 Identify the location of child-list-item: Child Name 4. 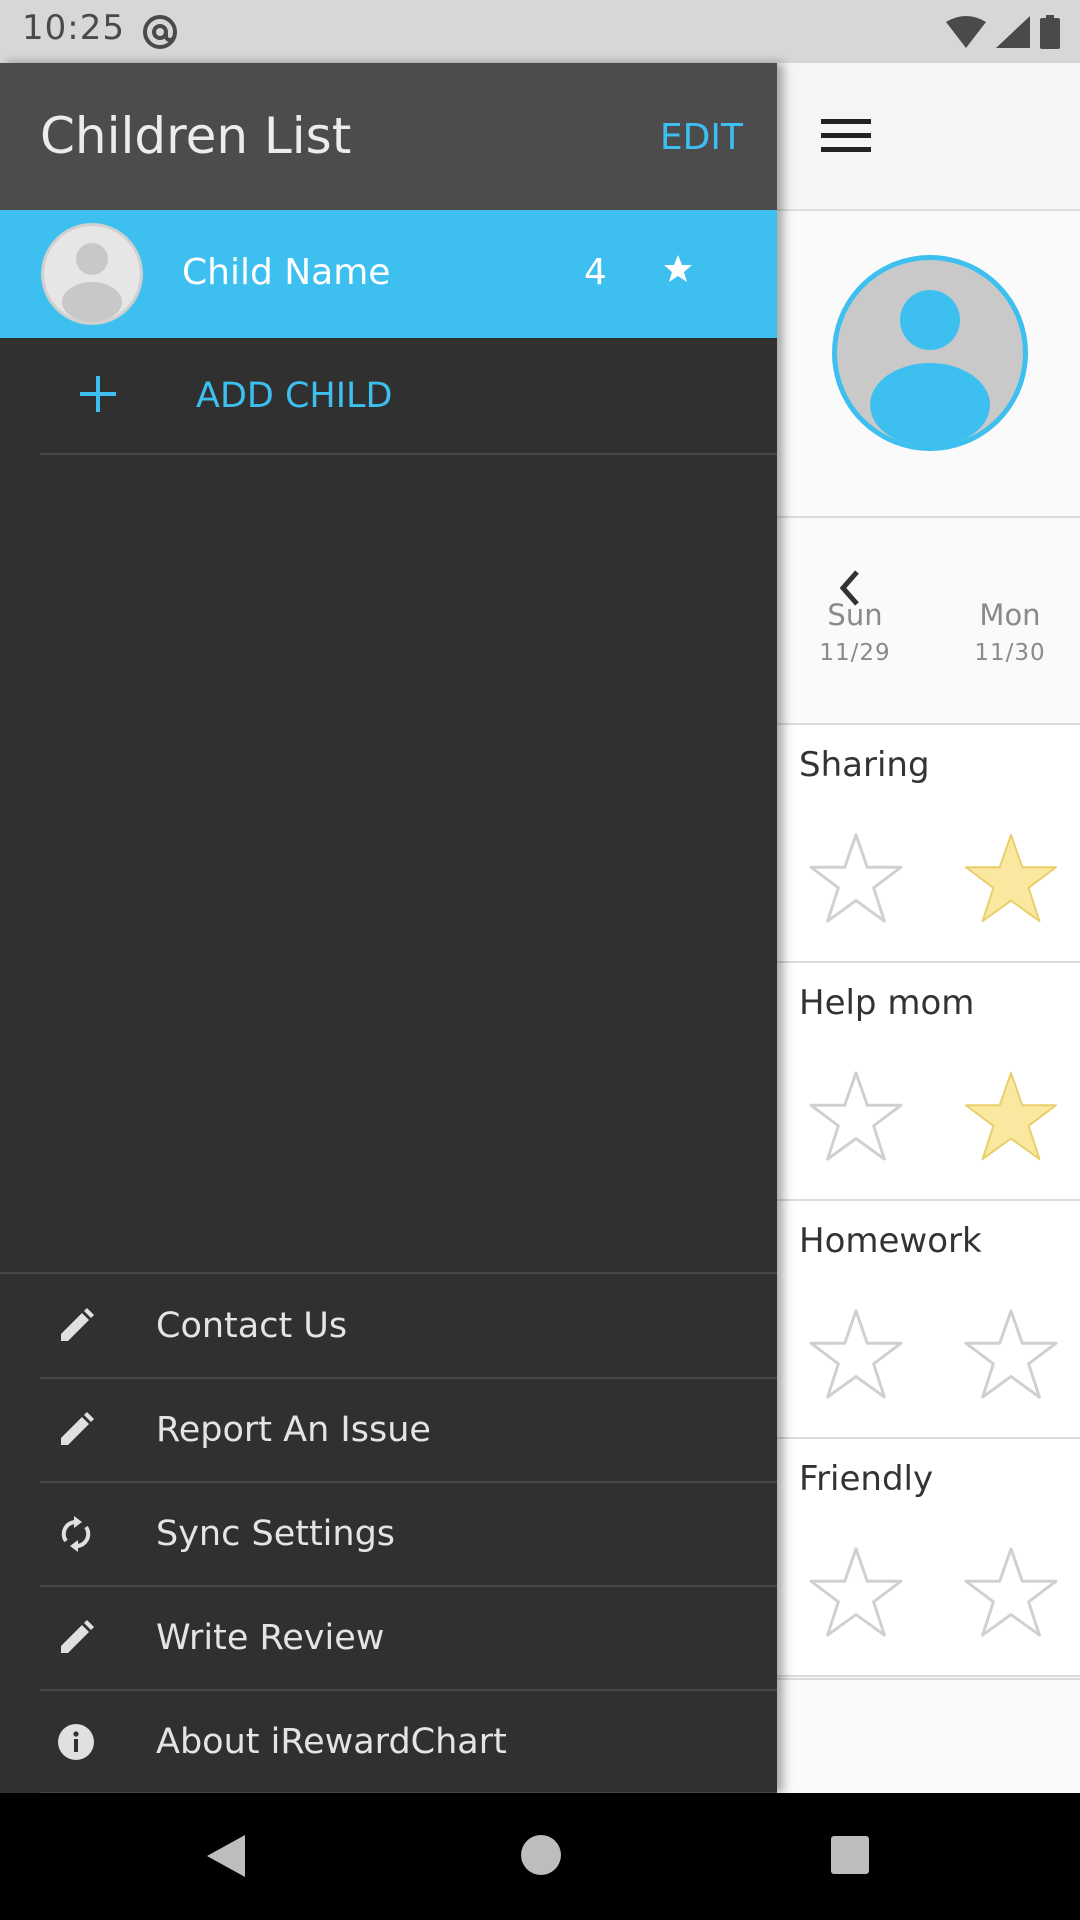
(388, 274).